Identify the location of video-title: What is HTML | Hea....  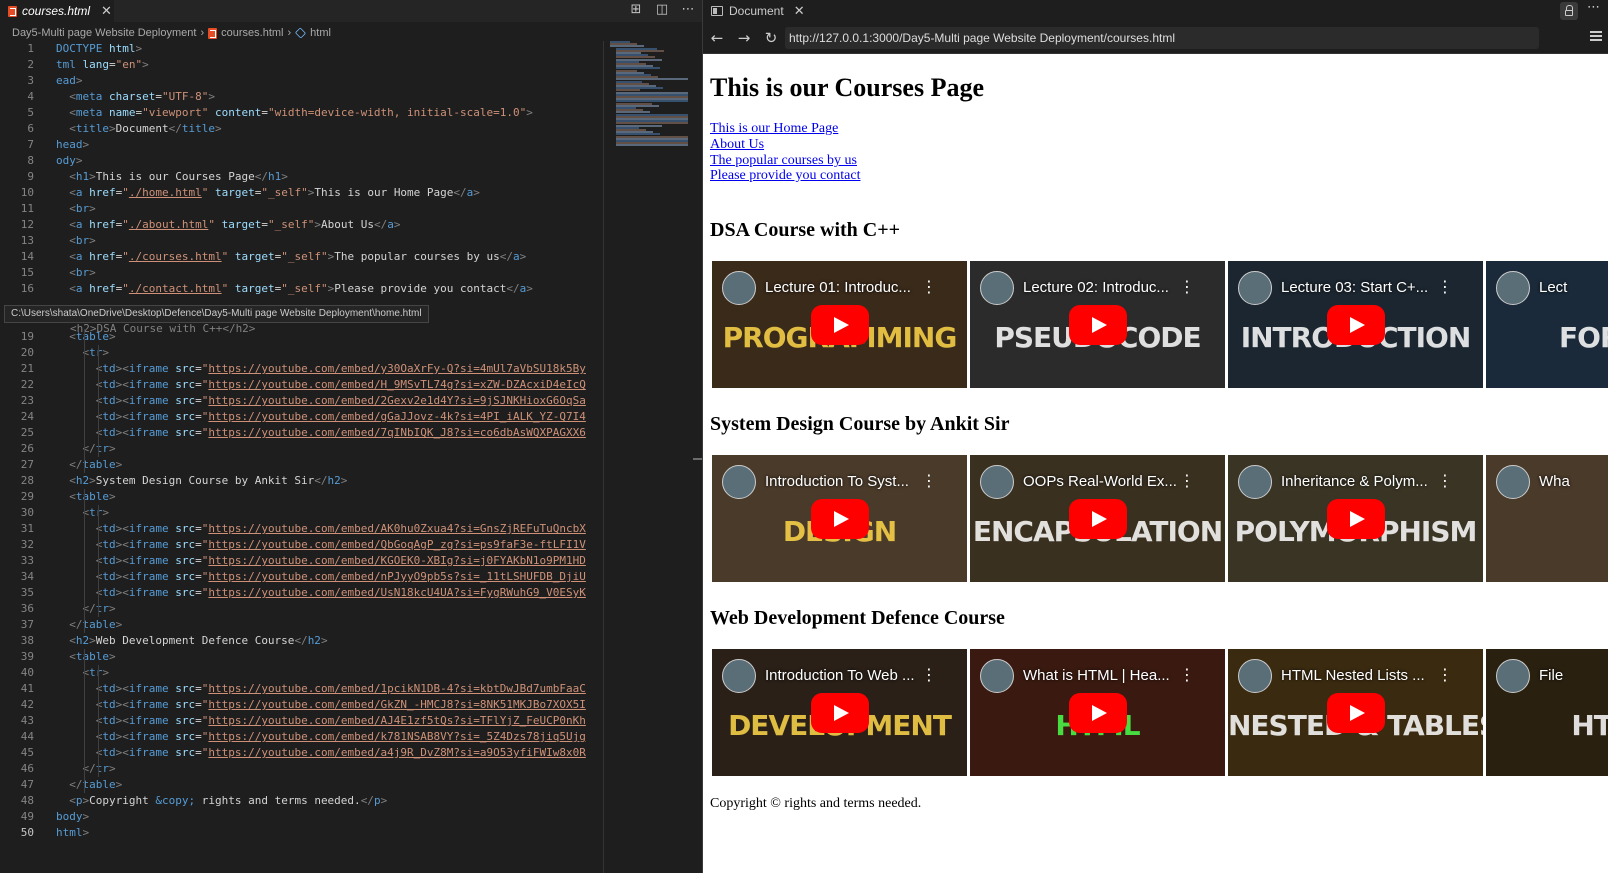
(1096, 675).